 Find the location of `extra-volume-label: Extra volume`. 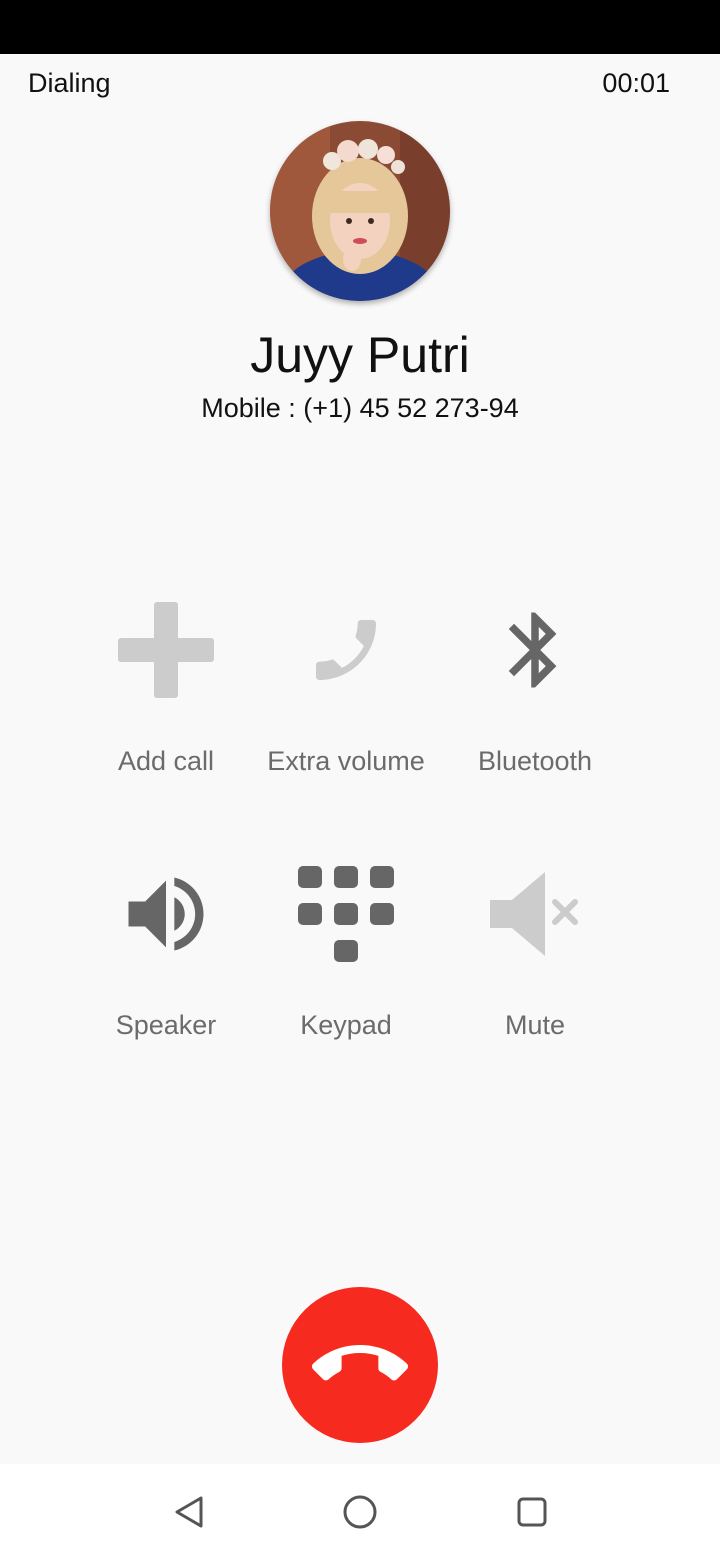

extra-volume-label: Extra volume is located at coordinates (346, 761).